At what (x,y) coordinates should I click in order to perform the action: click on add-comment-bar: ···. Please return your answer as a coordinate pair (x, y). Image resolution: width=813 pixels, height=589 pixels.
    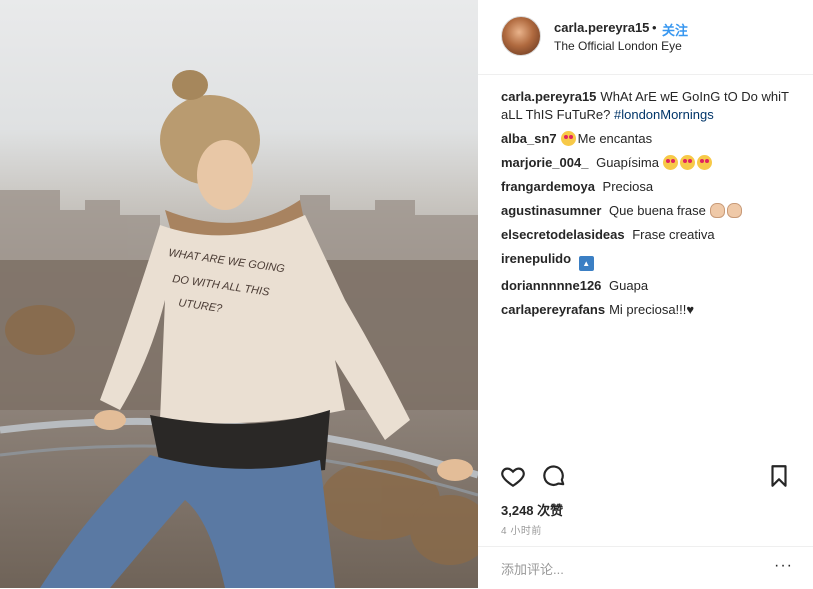
    Looking at the image, I should click on (645, 567).